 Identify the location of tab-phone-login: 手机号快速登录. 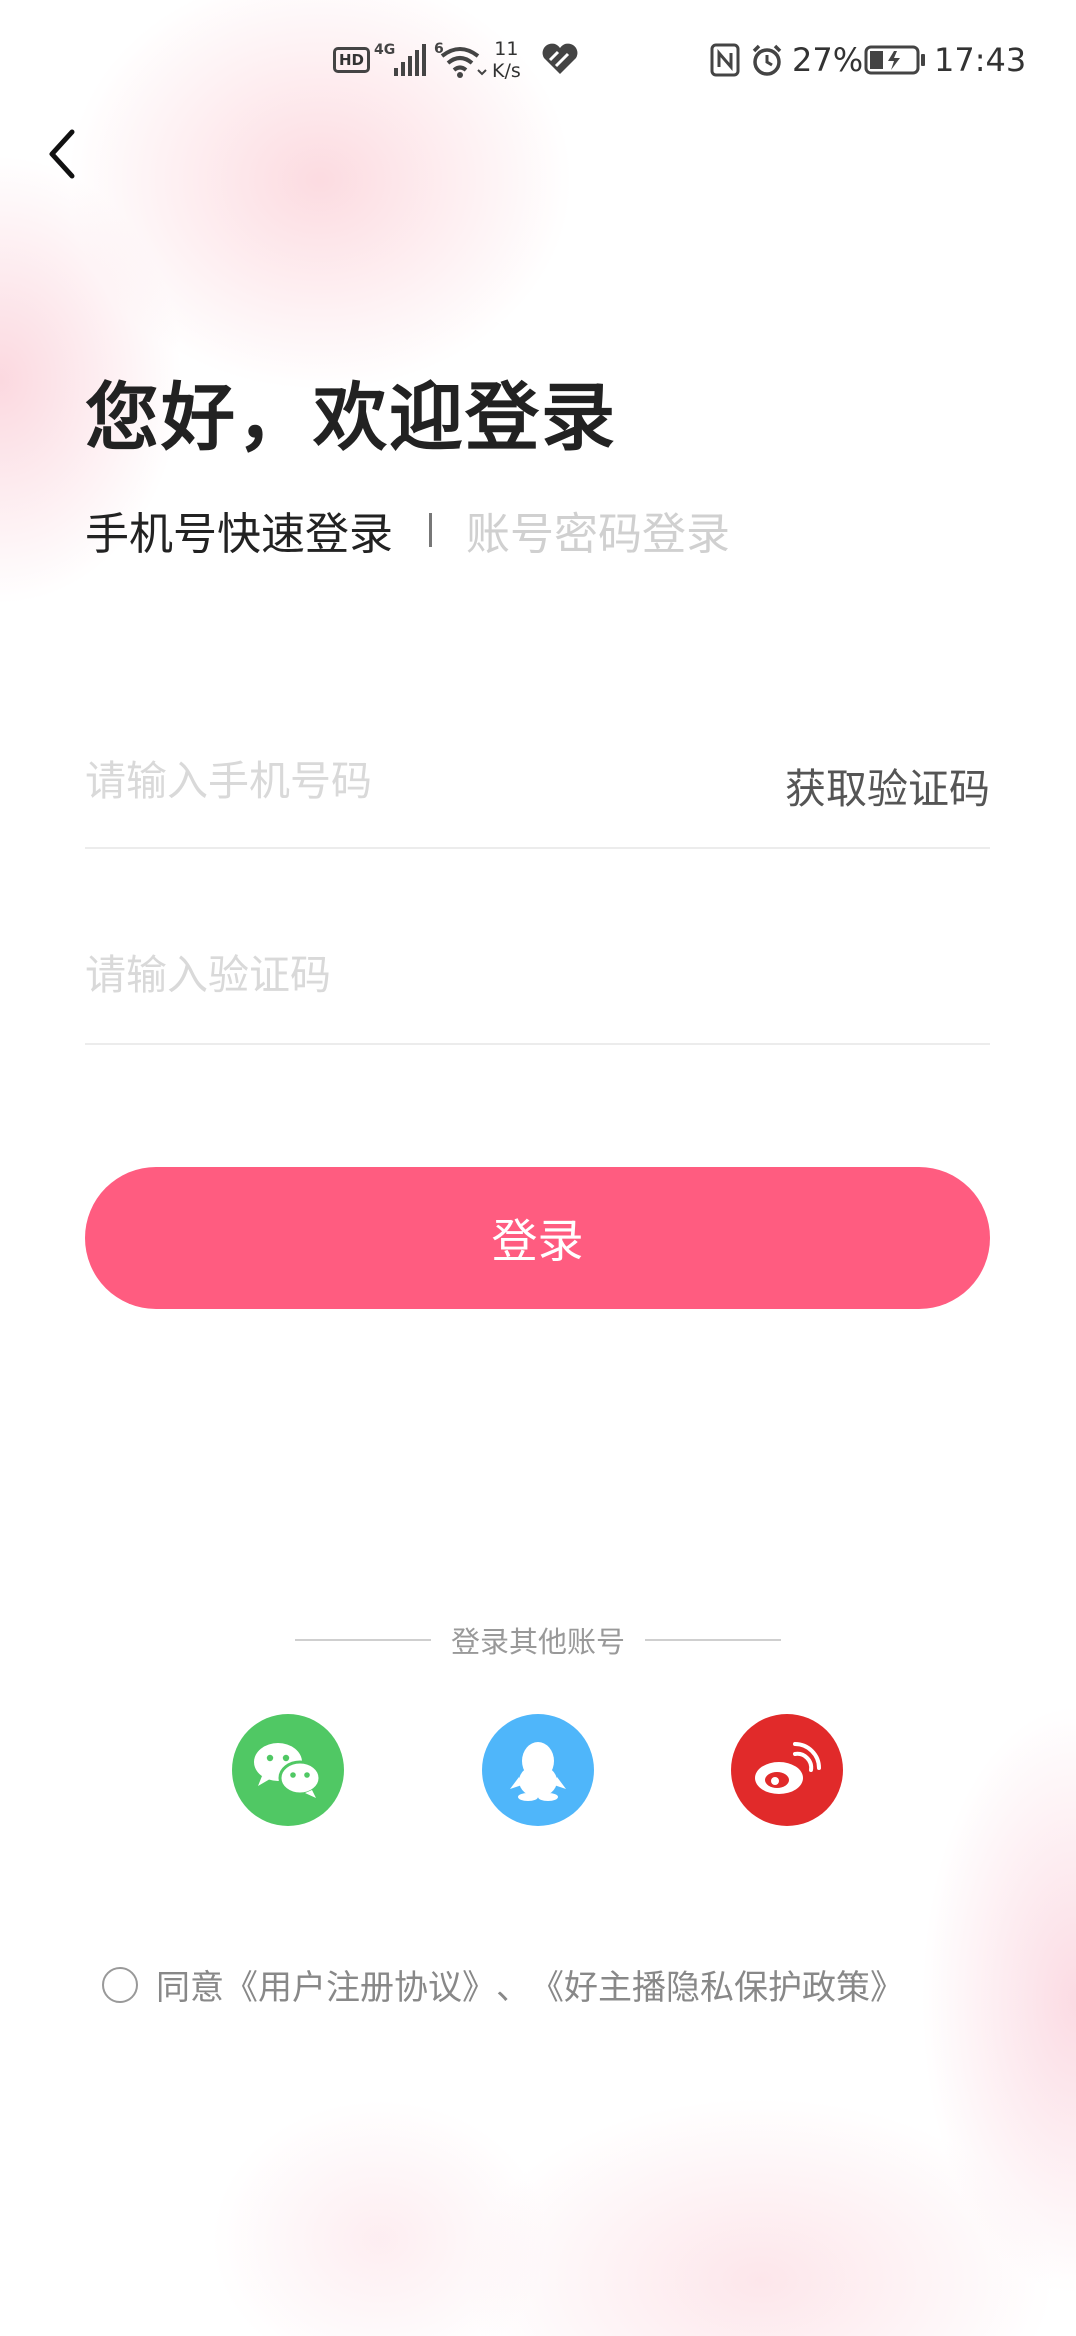
(239, 530).